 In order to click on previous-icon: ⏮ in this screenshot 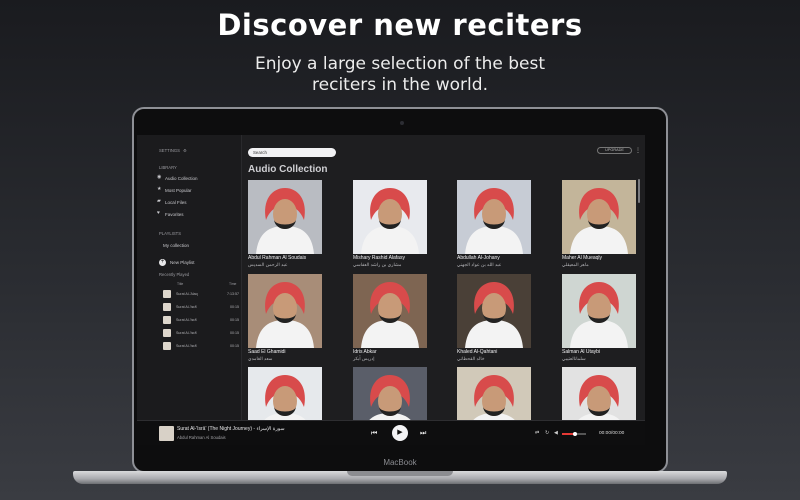, I will do `click(374, 434)`.